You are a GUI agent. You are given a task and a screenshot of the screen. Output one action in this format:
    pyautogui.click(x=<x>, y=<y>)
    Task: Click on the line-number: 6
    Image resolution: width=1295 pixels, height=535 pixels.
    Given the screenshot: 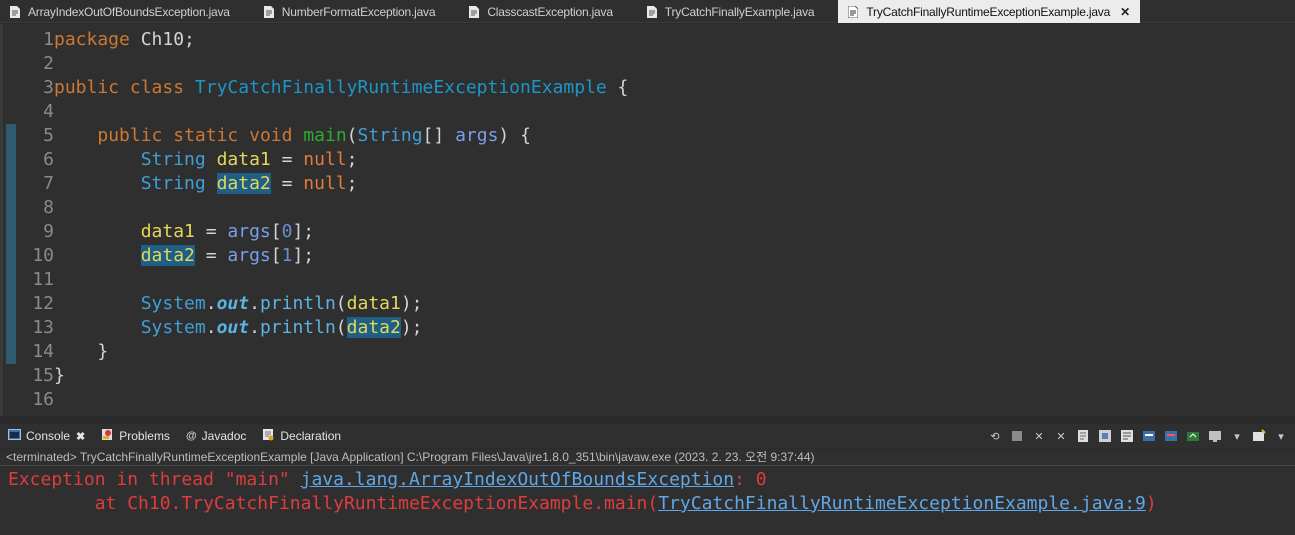 What is the action you would take?
    pyautogui.click(x=48, y=159)
    